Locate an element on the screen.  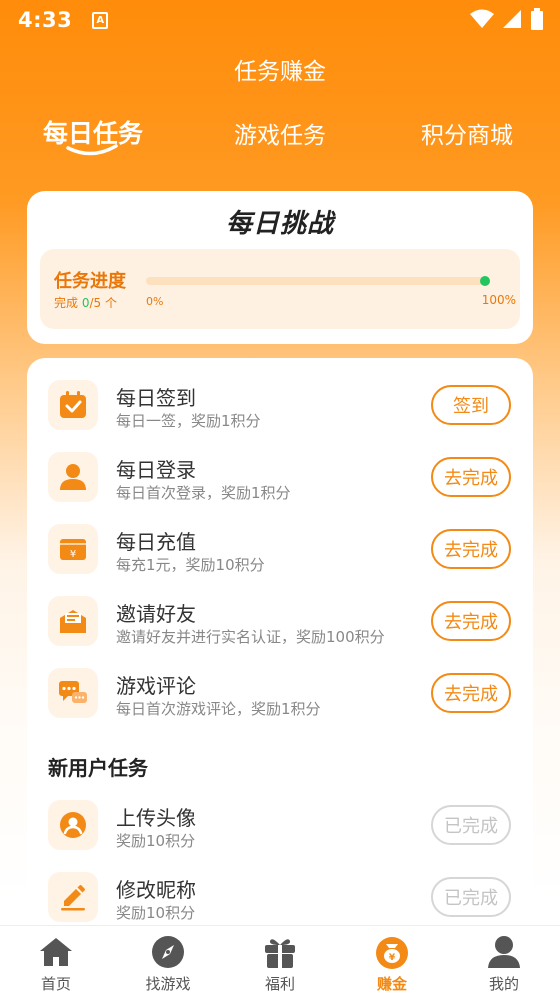
task-row-daily-login: 每日登录 每日首次登录，奖励1积分 去完成 is located at coordinates (280, 482).